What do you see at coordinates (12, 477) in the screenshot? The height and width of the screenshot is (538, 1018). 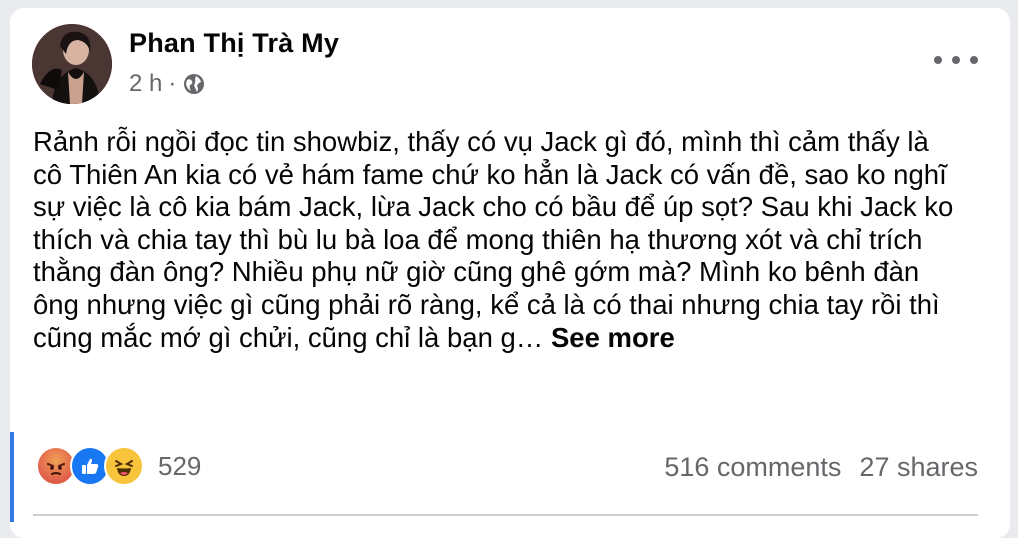 I see `focus-accent-bar` at bounding box center [12, 477].